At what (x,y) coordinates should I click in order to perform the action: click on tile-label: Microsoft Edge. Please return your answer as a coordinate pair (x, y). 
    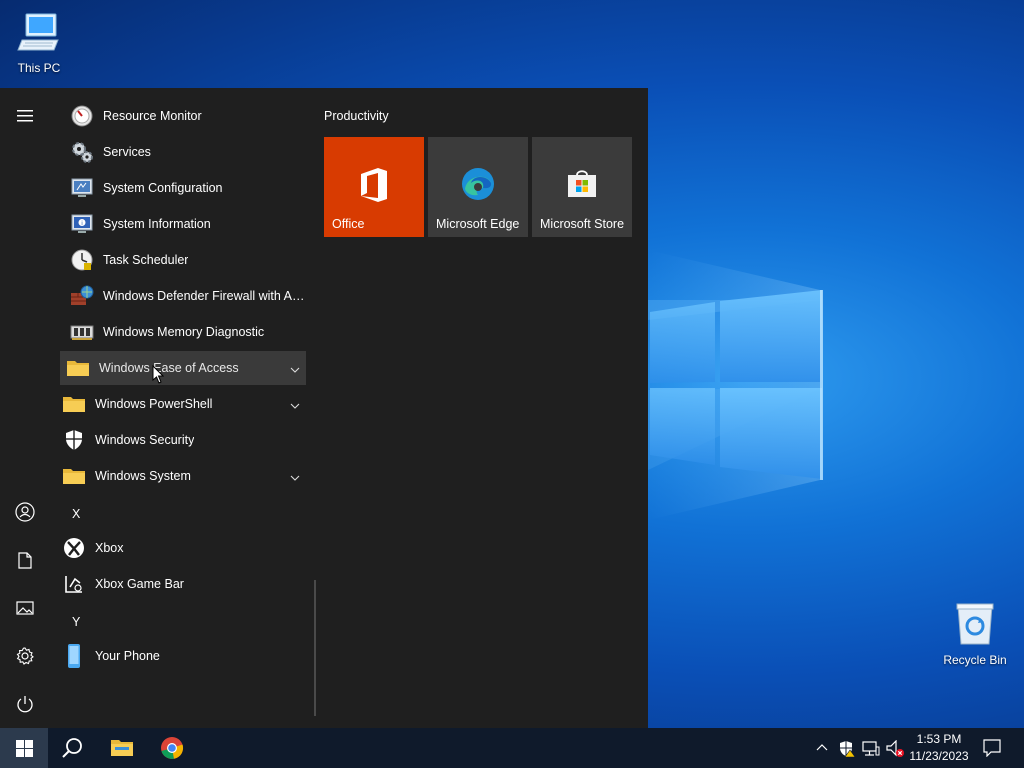
    Looking at the image, I should click on (478, 224).